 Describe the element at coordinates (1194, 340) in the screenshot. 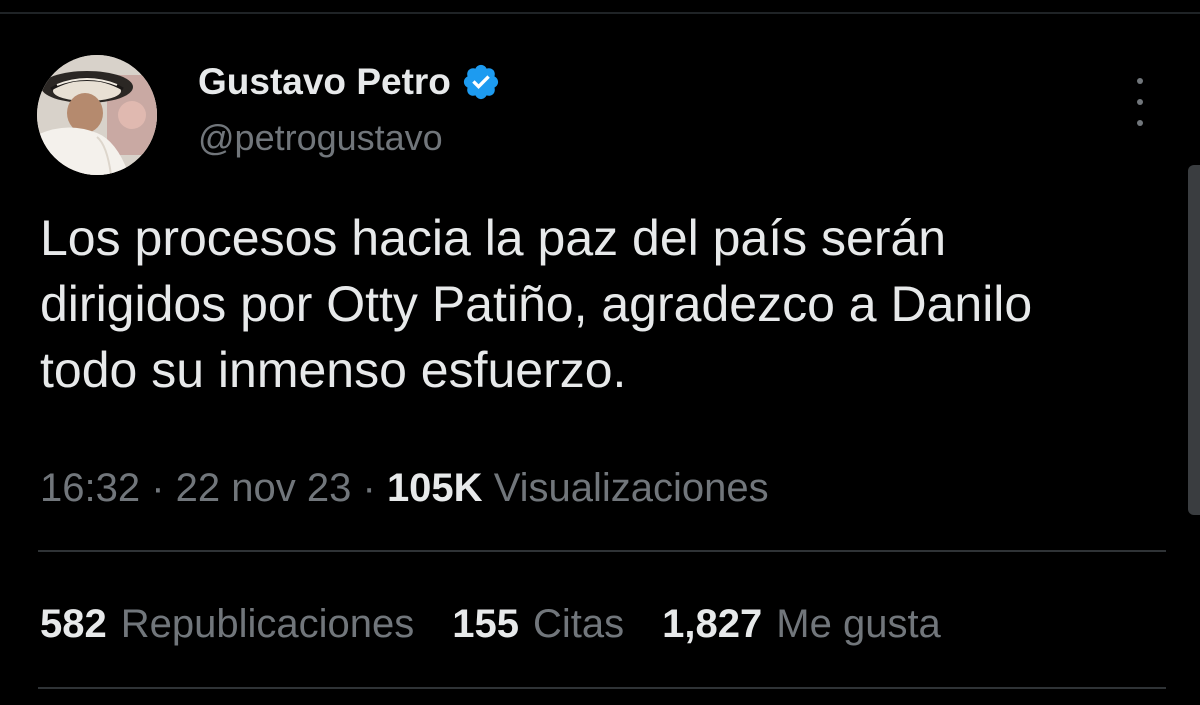

I see `scrollbar` at that location.